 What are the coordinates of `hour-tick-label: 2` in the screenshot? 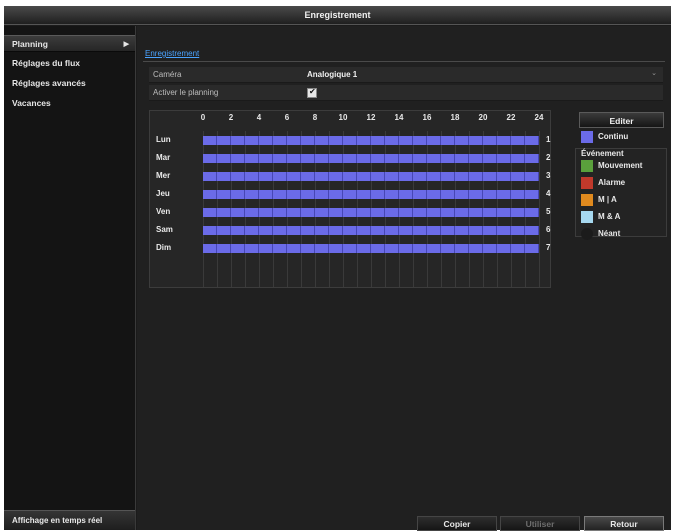 It's located at (231, 117).